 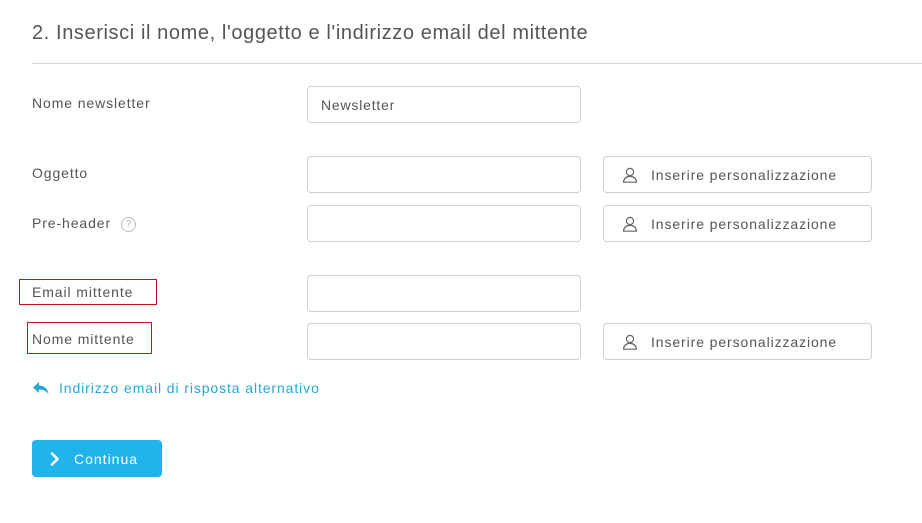 I want to click on subject-personalization-button: Inserire personalizzazione, so click(x=737, y=174).